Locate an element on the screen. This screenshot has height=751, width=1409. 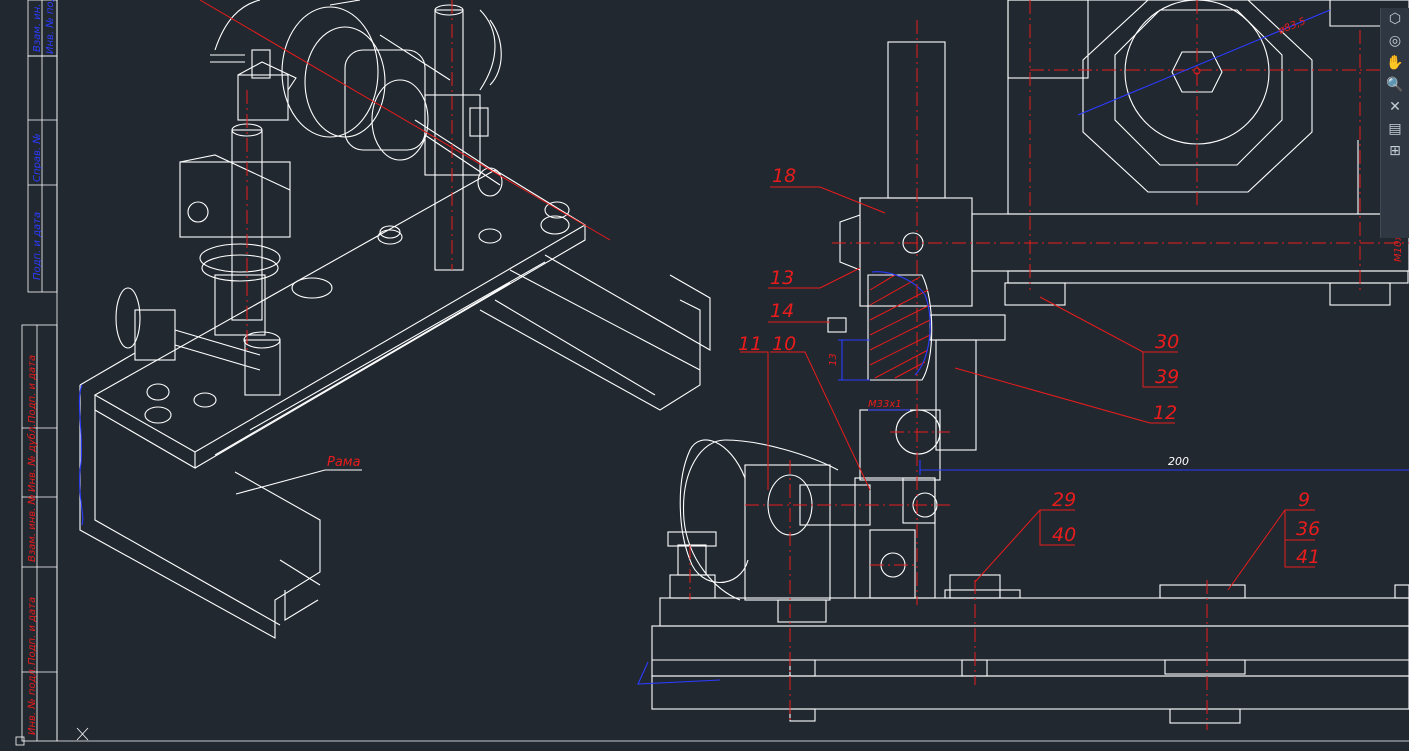
frame-leader-line is located at coordinates (298, 482).